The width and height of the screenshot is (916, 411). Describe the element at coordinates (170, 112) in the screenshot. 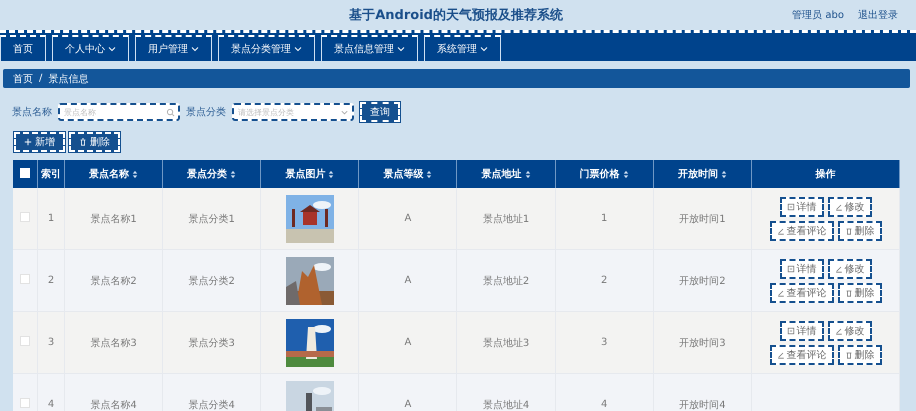

I see `search-icon` at that location.